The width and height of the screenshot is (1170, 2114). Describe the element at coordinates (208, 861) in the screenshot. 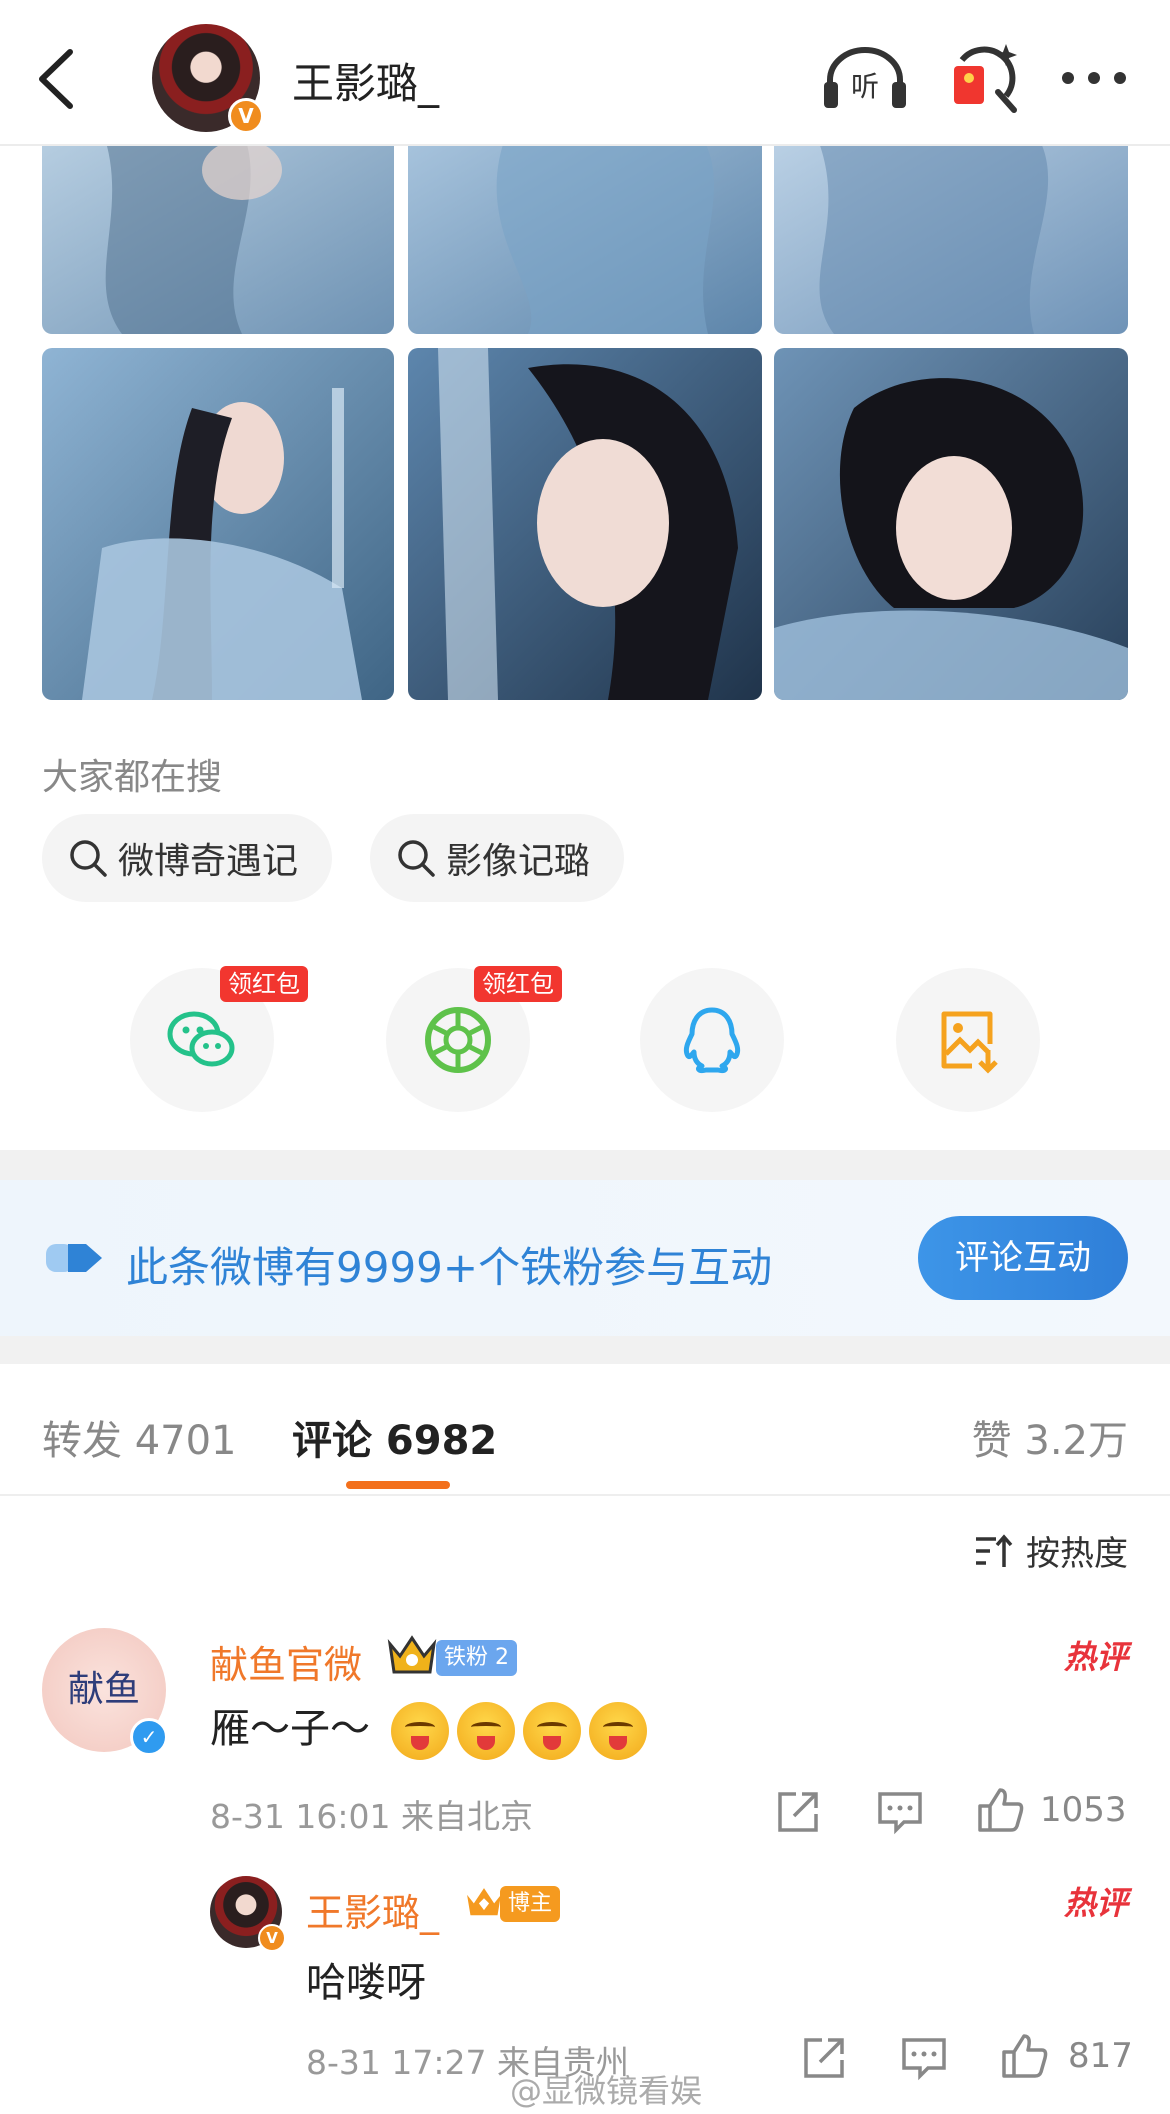

I see `search-chip-label: 微博奇遇记` at that location.